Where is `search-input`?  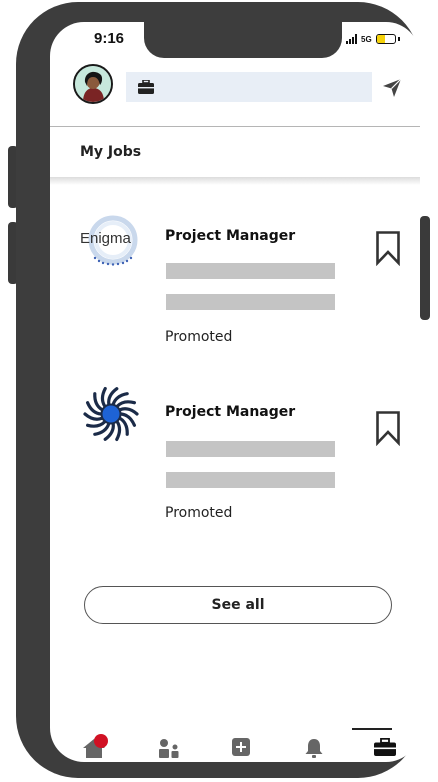 search-input is located at coordinates (249, 87).